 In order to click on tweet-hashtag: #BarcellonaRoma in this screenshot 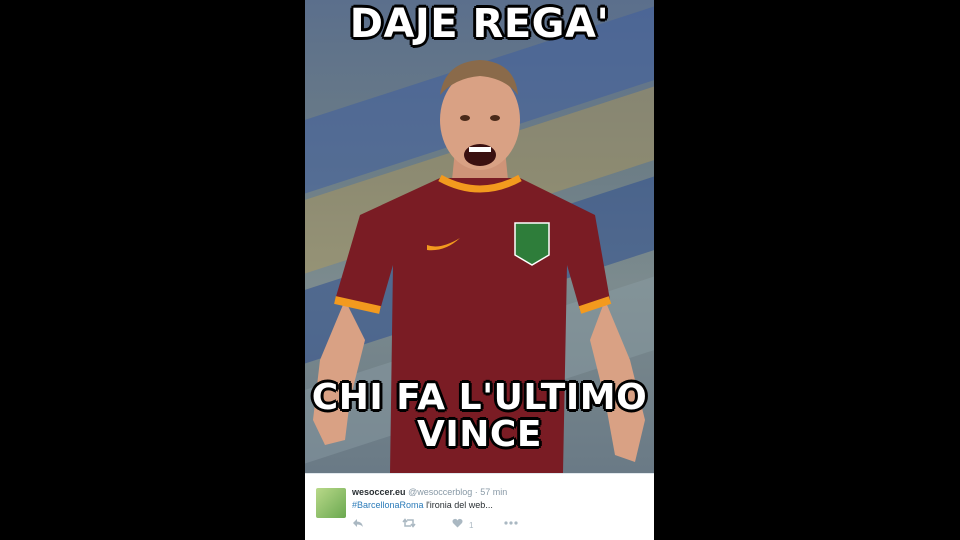, I will do `click(388, 505)`.